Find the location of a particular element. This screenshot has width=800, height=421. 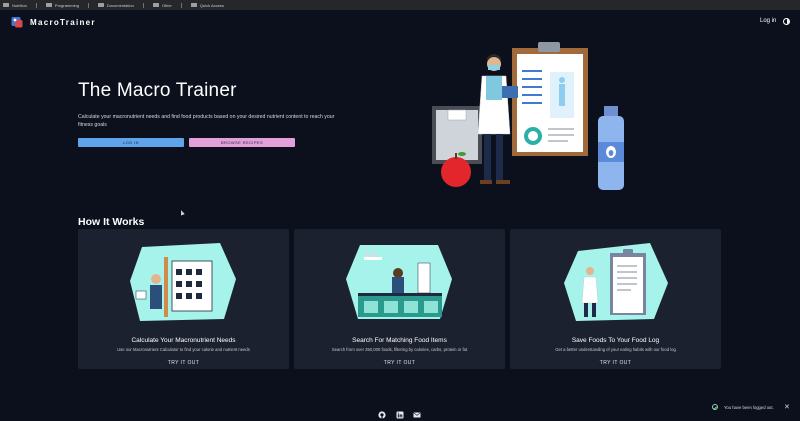

bookmark-label: Other is located at coordinates (166, 5).